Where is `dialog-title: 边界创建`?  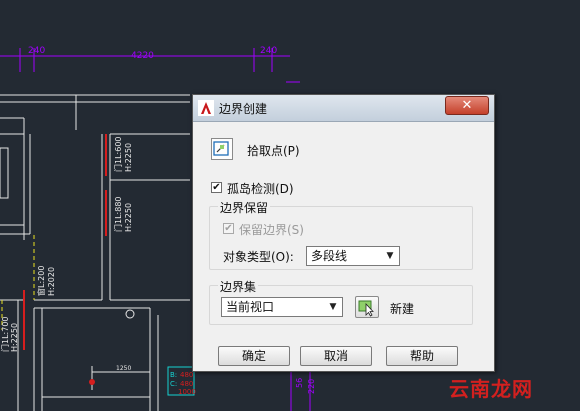
dialog-title: 边界创建 is located at coordinates (243, 109).